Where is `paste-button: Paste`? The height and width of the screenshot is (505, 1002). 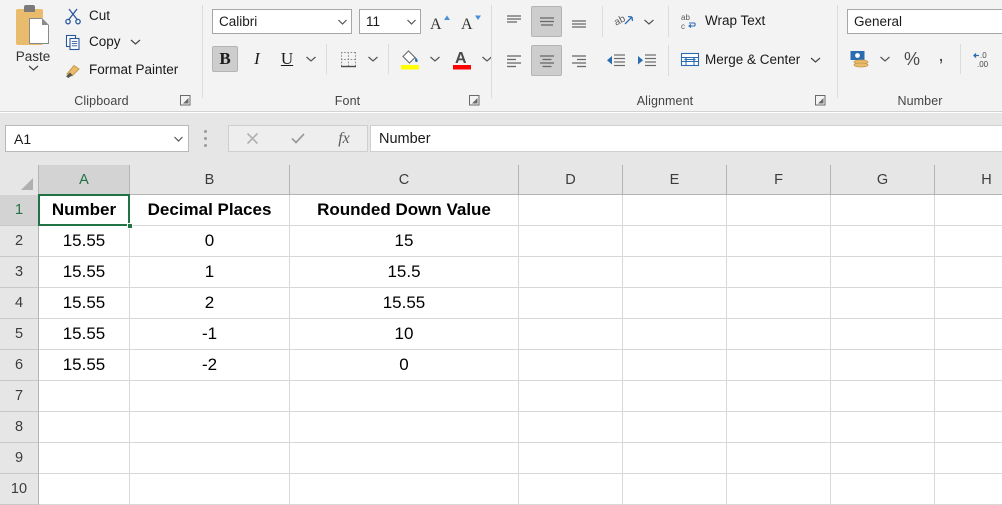
paste-button: Paste is located at coordinates (33, 43).